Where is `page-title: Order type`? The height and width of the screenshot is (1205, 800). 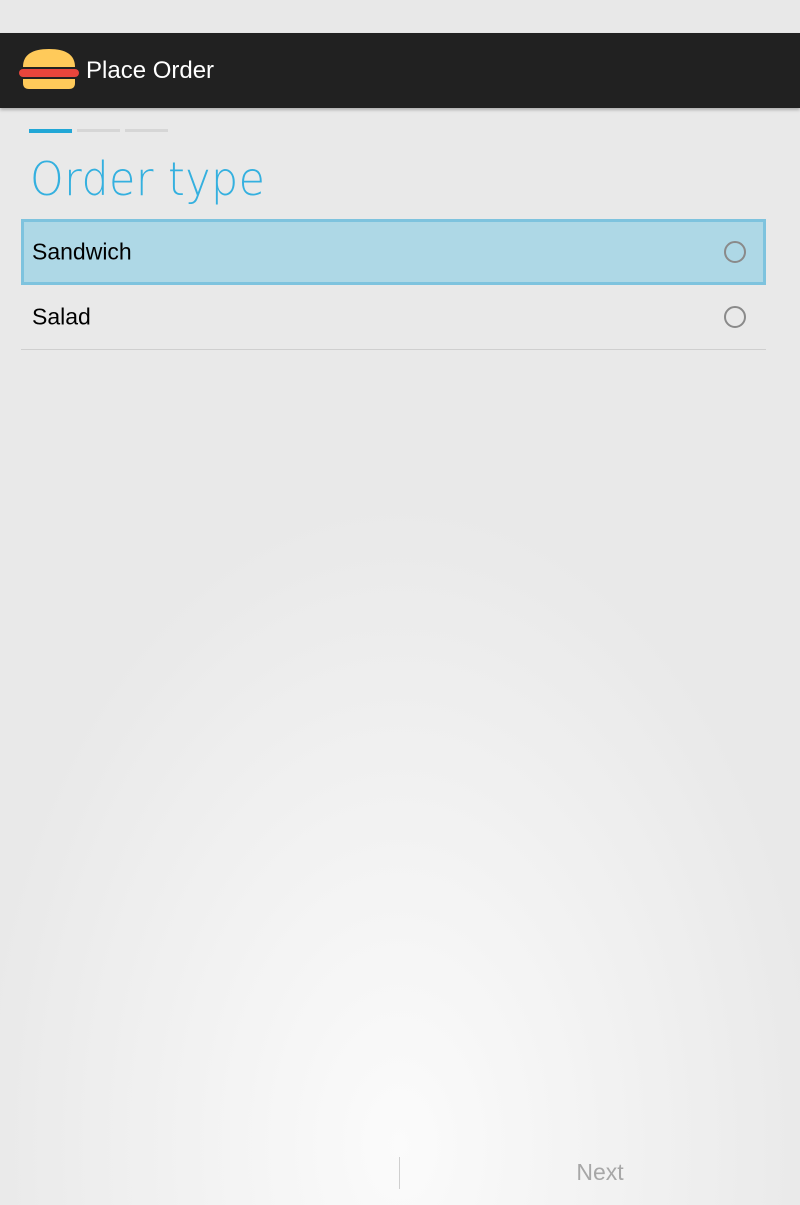
page-title: Order type is located at coordinates (148, 179).